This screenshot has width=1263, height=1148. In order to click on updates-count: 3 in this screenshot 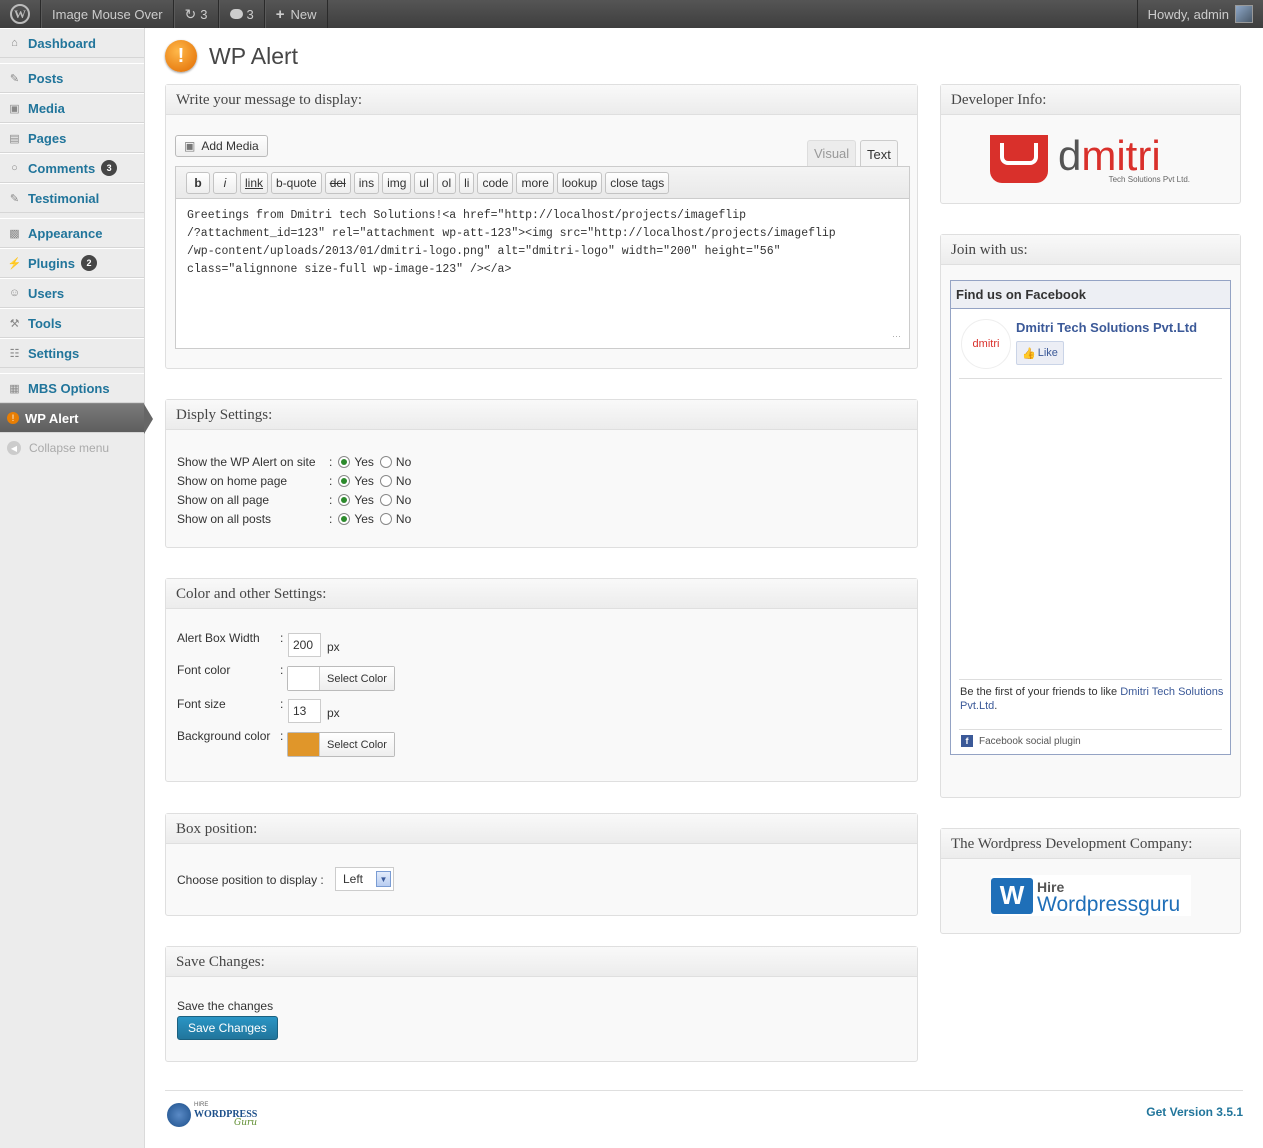, I will do `click(204, 14)`.